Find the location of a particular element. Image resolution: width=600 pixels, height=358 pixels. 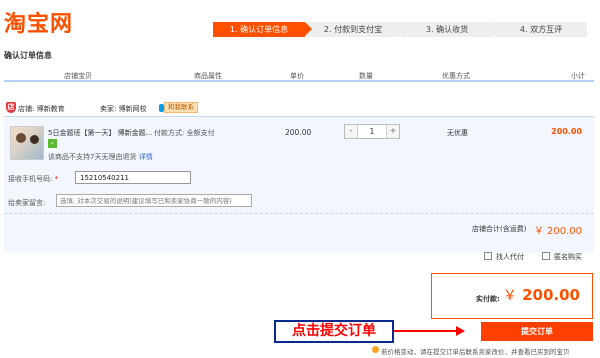

required-star: * is located at coordinates (56, 179).